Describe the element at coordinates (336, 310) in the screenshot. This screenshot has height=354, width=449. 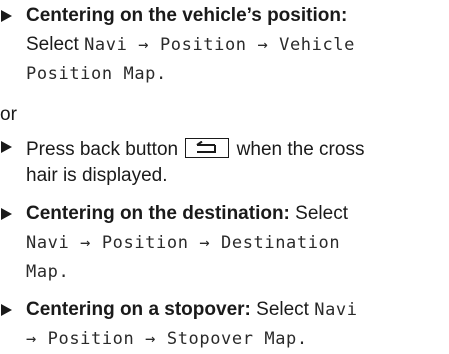
I see `menu-path: Navi` at that location.